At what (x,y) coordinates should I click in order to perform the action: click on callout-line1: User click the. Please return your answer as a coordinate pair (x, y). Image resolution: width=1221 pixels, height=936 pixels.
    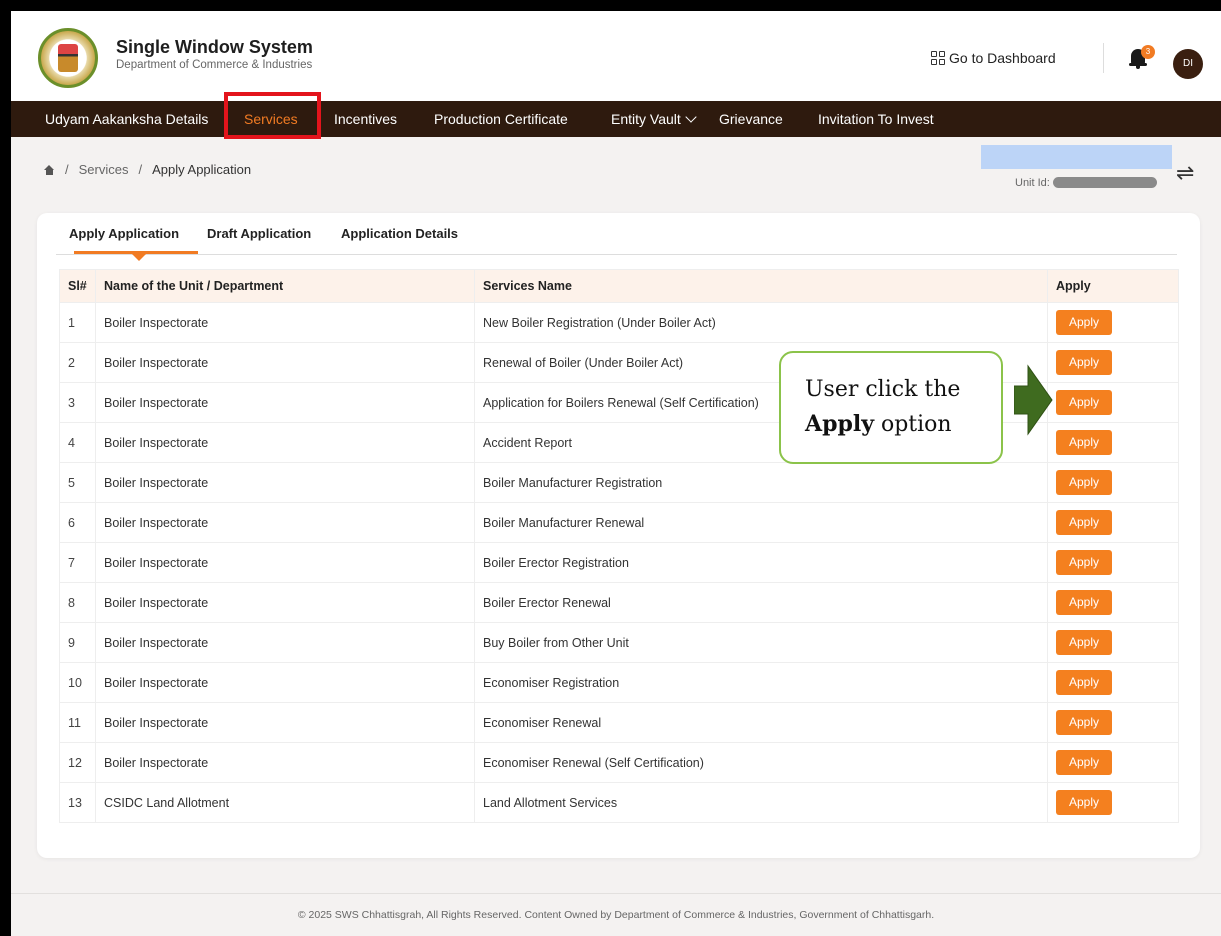
    Looking at the image, I should click on (883, 389).